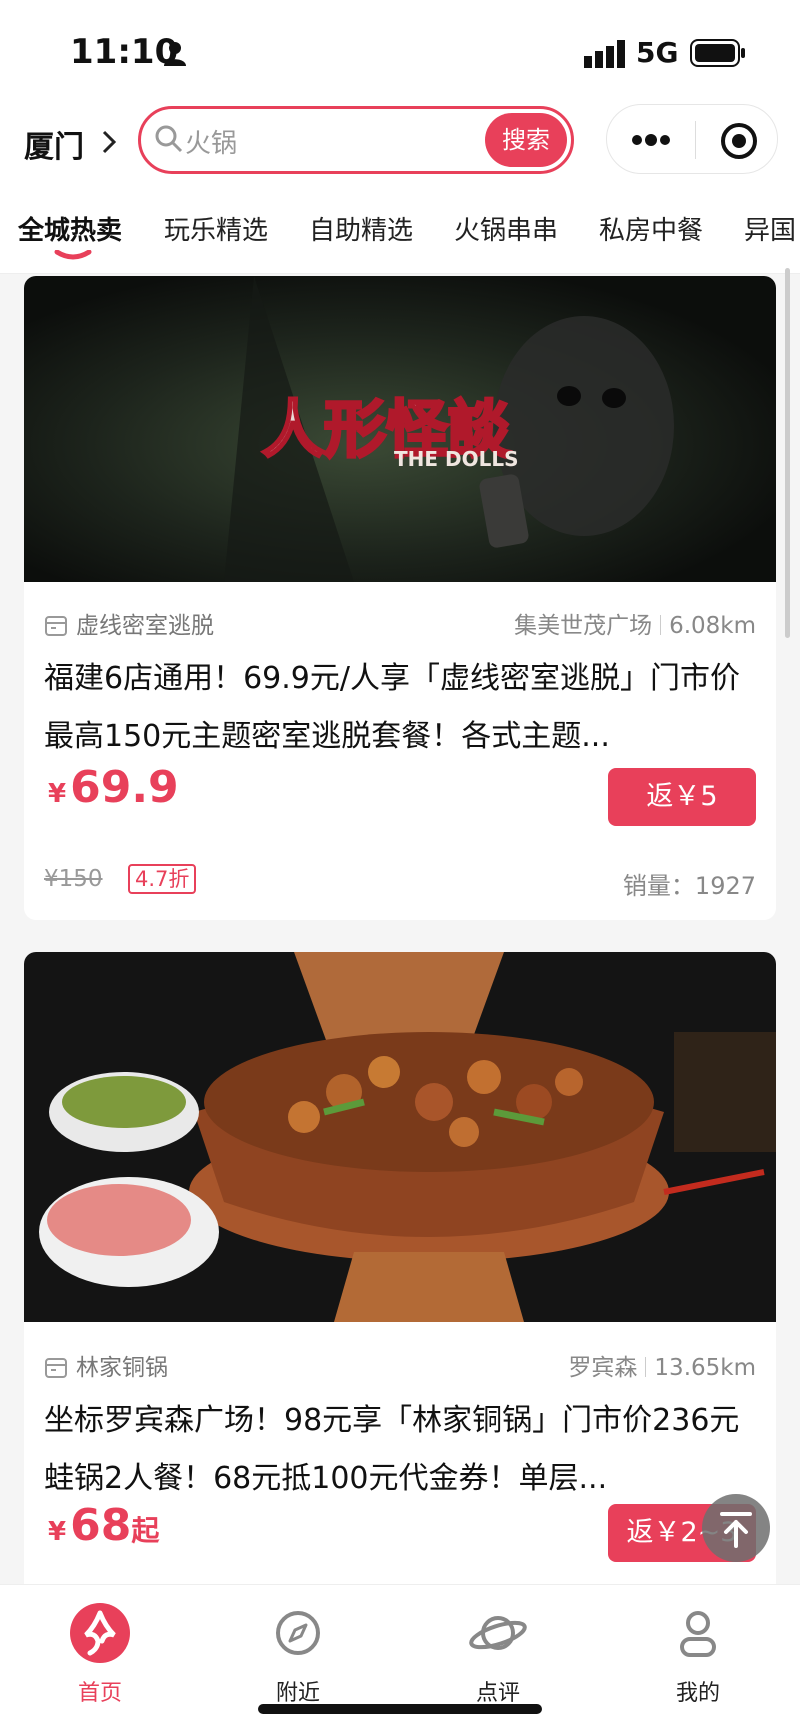 This screenshot has height=1731, width=800. Describe the element at coordinates (498, 1633) in the screenshot. I see `planet-icon` at that location.